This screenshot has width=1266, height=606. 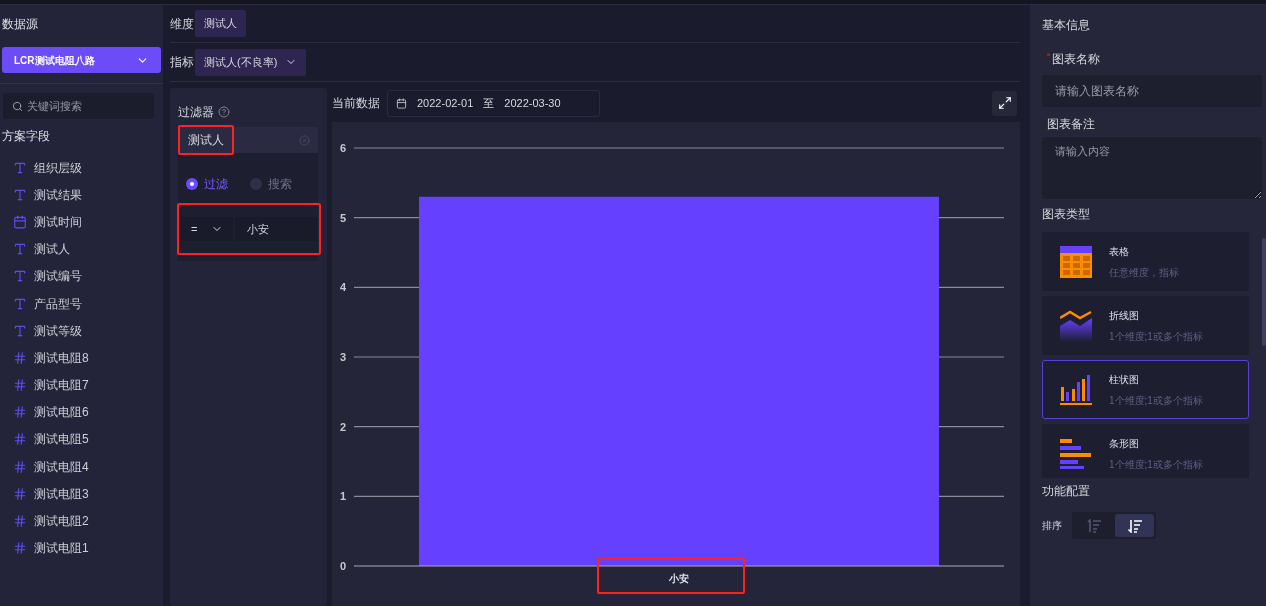 I want to click on section-title: 基本信息, so click(x=1066, y=25).